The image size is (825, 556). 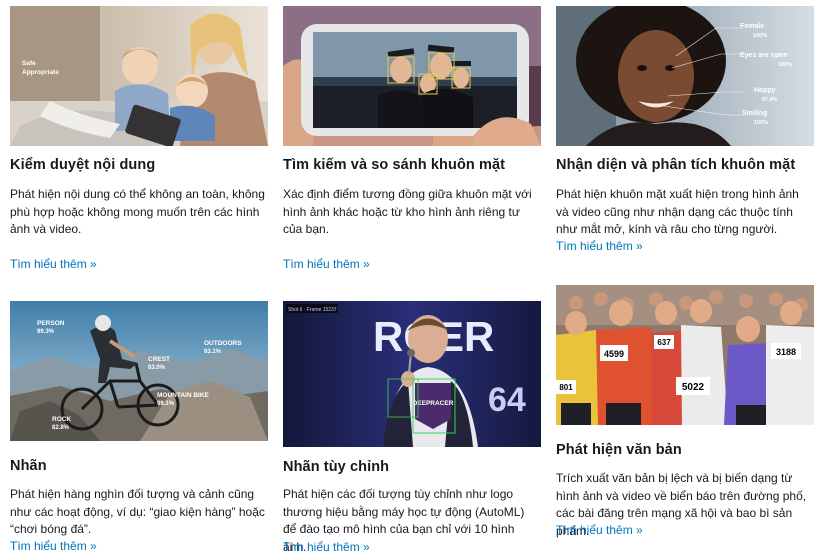 I want to click on bib-1: 4599, so click(x=614, y=354).